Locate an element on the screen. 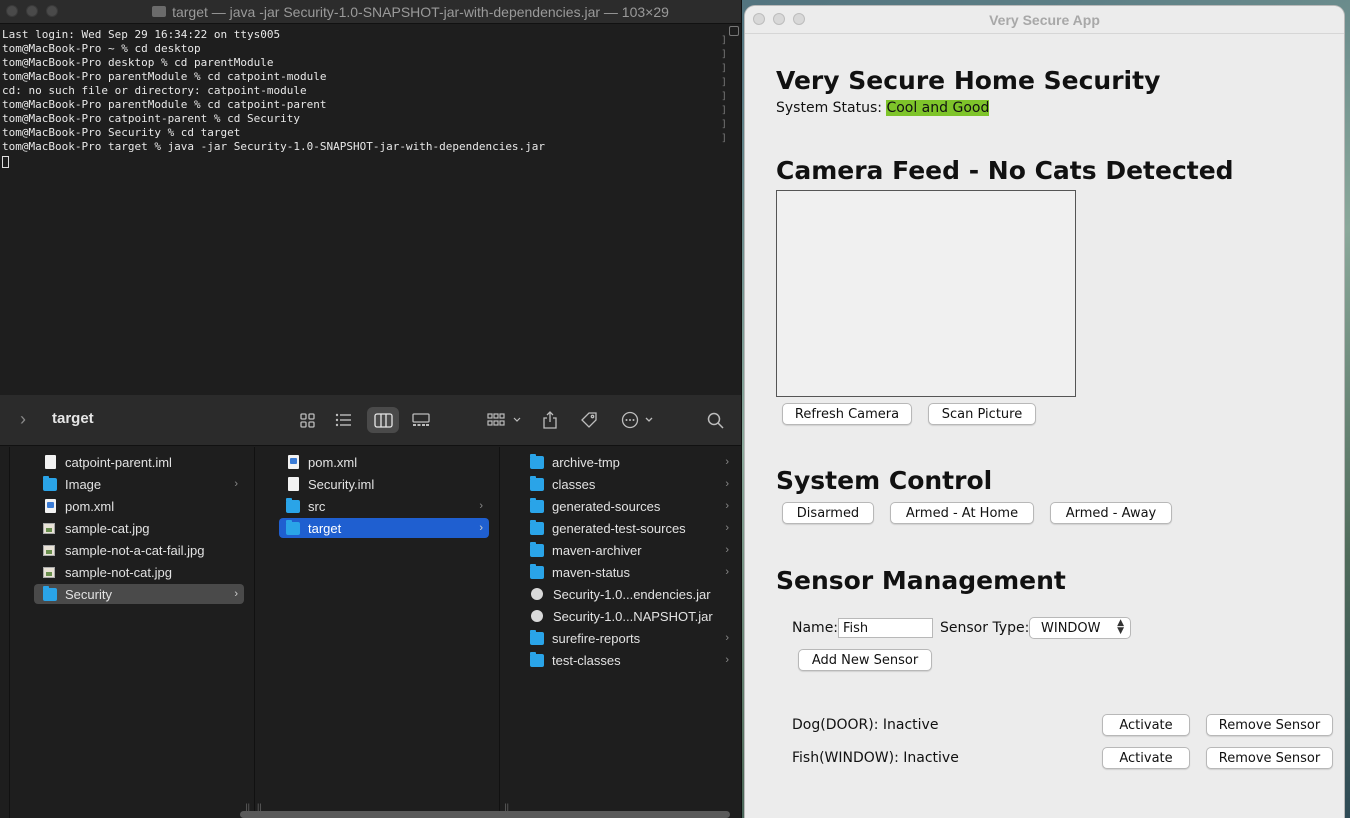  share-button is located at coordinates (550, 420).